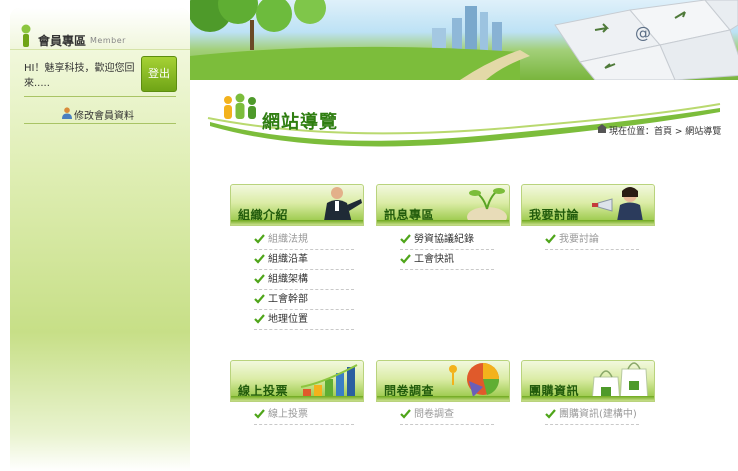  I want to click on link-label: 我要討論, so click(579, 239).